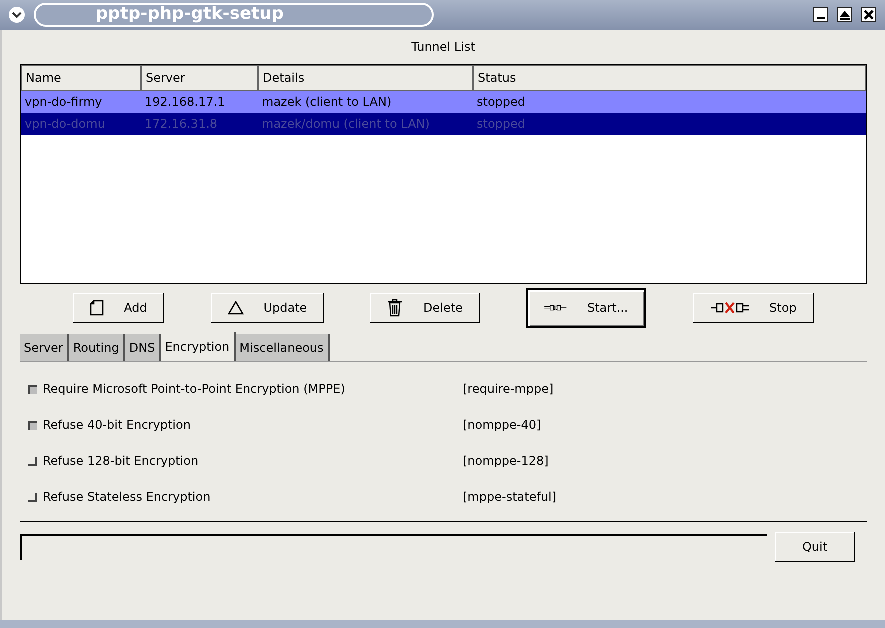 The image size is (885, 628). I want to click on table-cell-text: 172.16.31.8, so click(181, 124).